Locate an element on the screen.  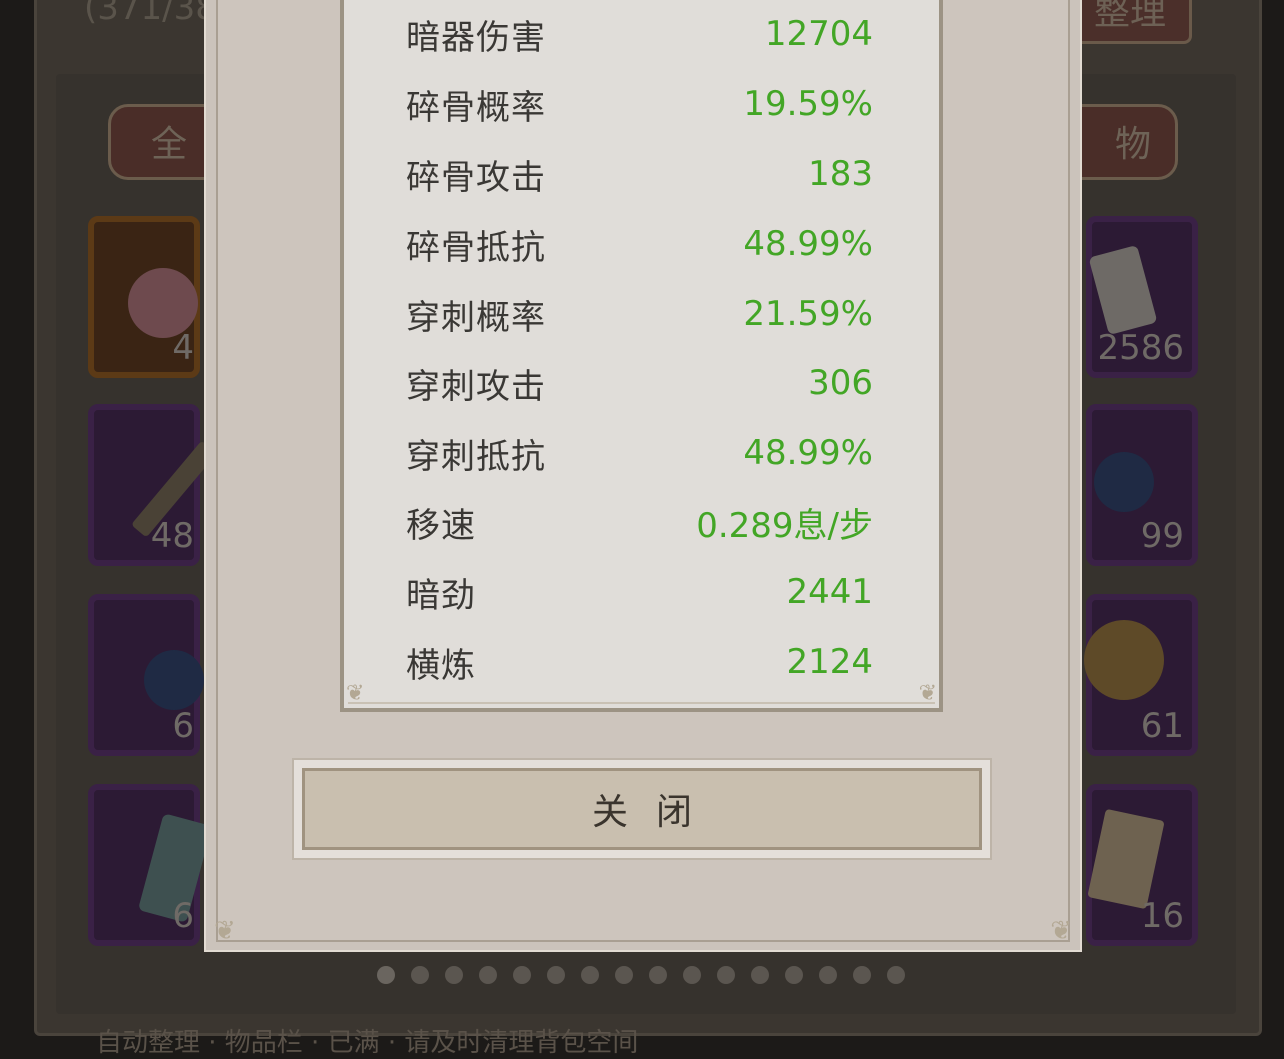
stat-row: 横炼 2124 is located at coordinates (639, 662).